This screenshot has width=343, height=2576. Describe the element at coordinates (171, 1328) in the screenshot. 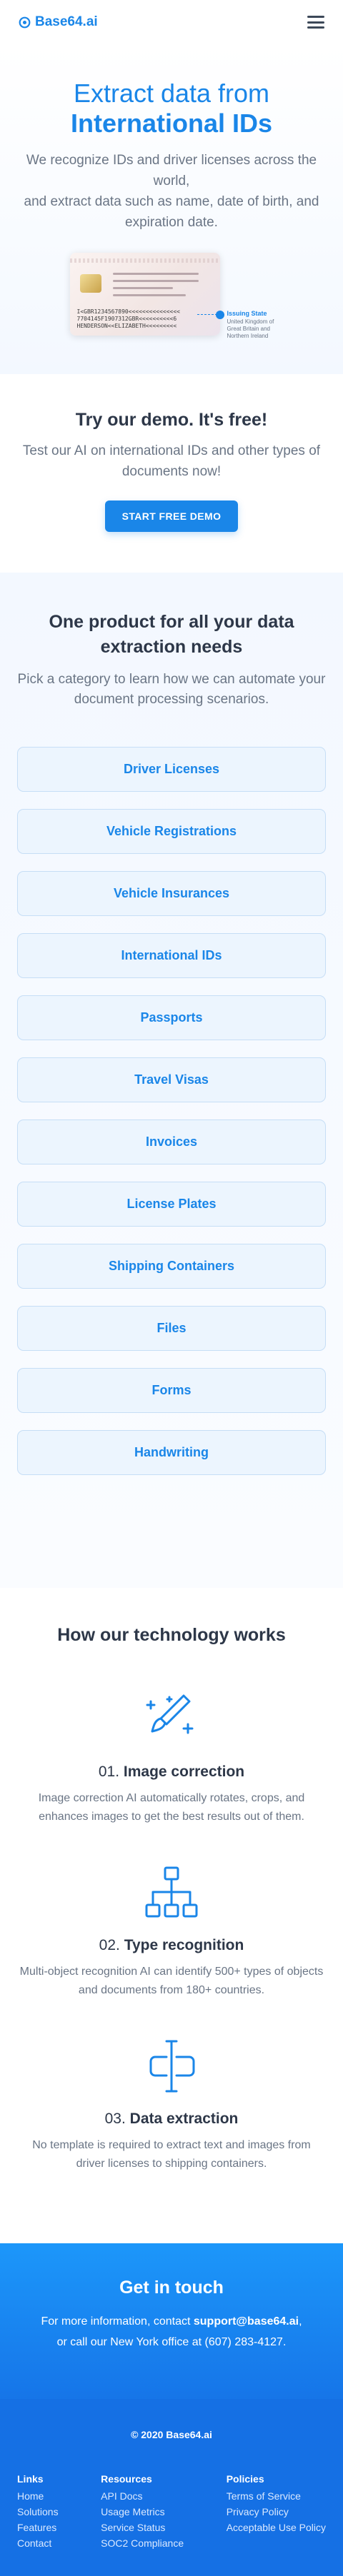

I see `category-files: Files` at that location.